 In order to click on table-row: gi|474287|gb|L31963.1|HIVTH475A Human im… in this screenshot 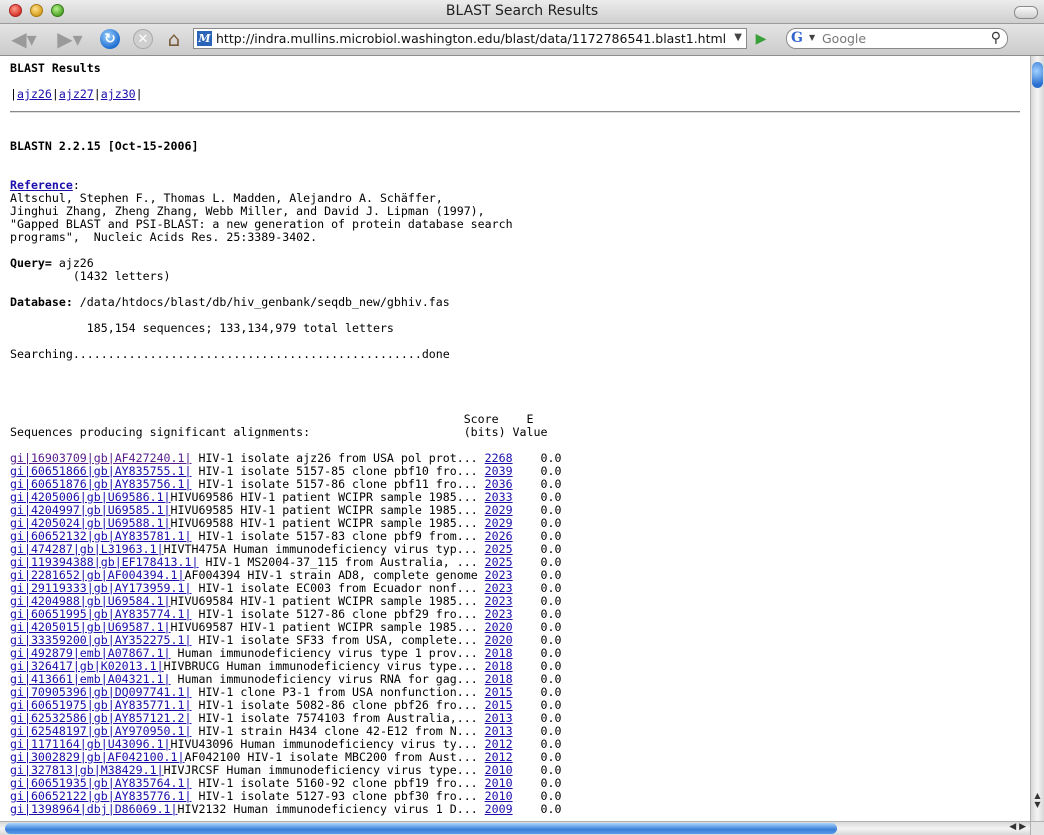, I will do `click(285, 549)`.